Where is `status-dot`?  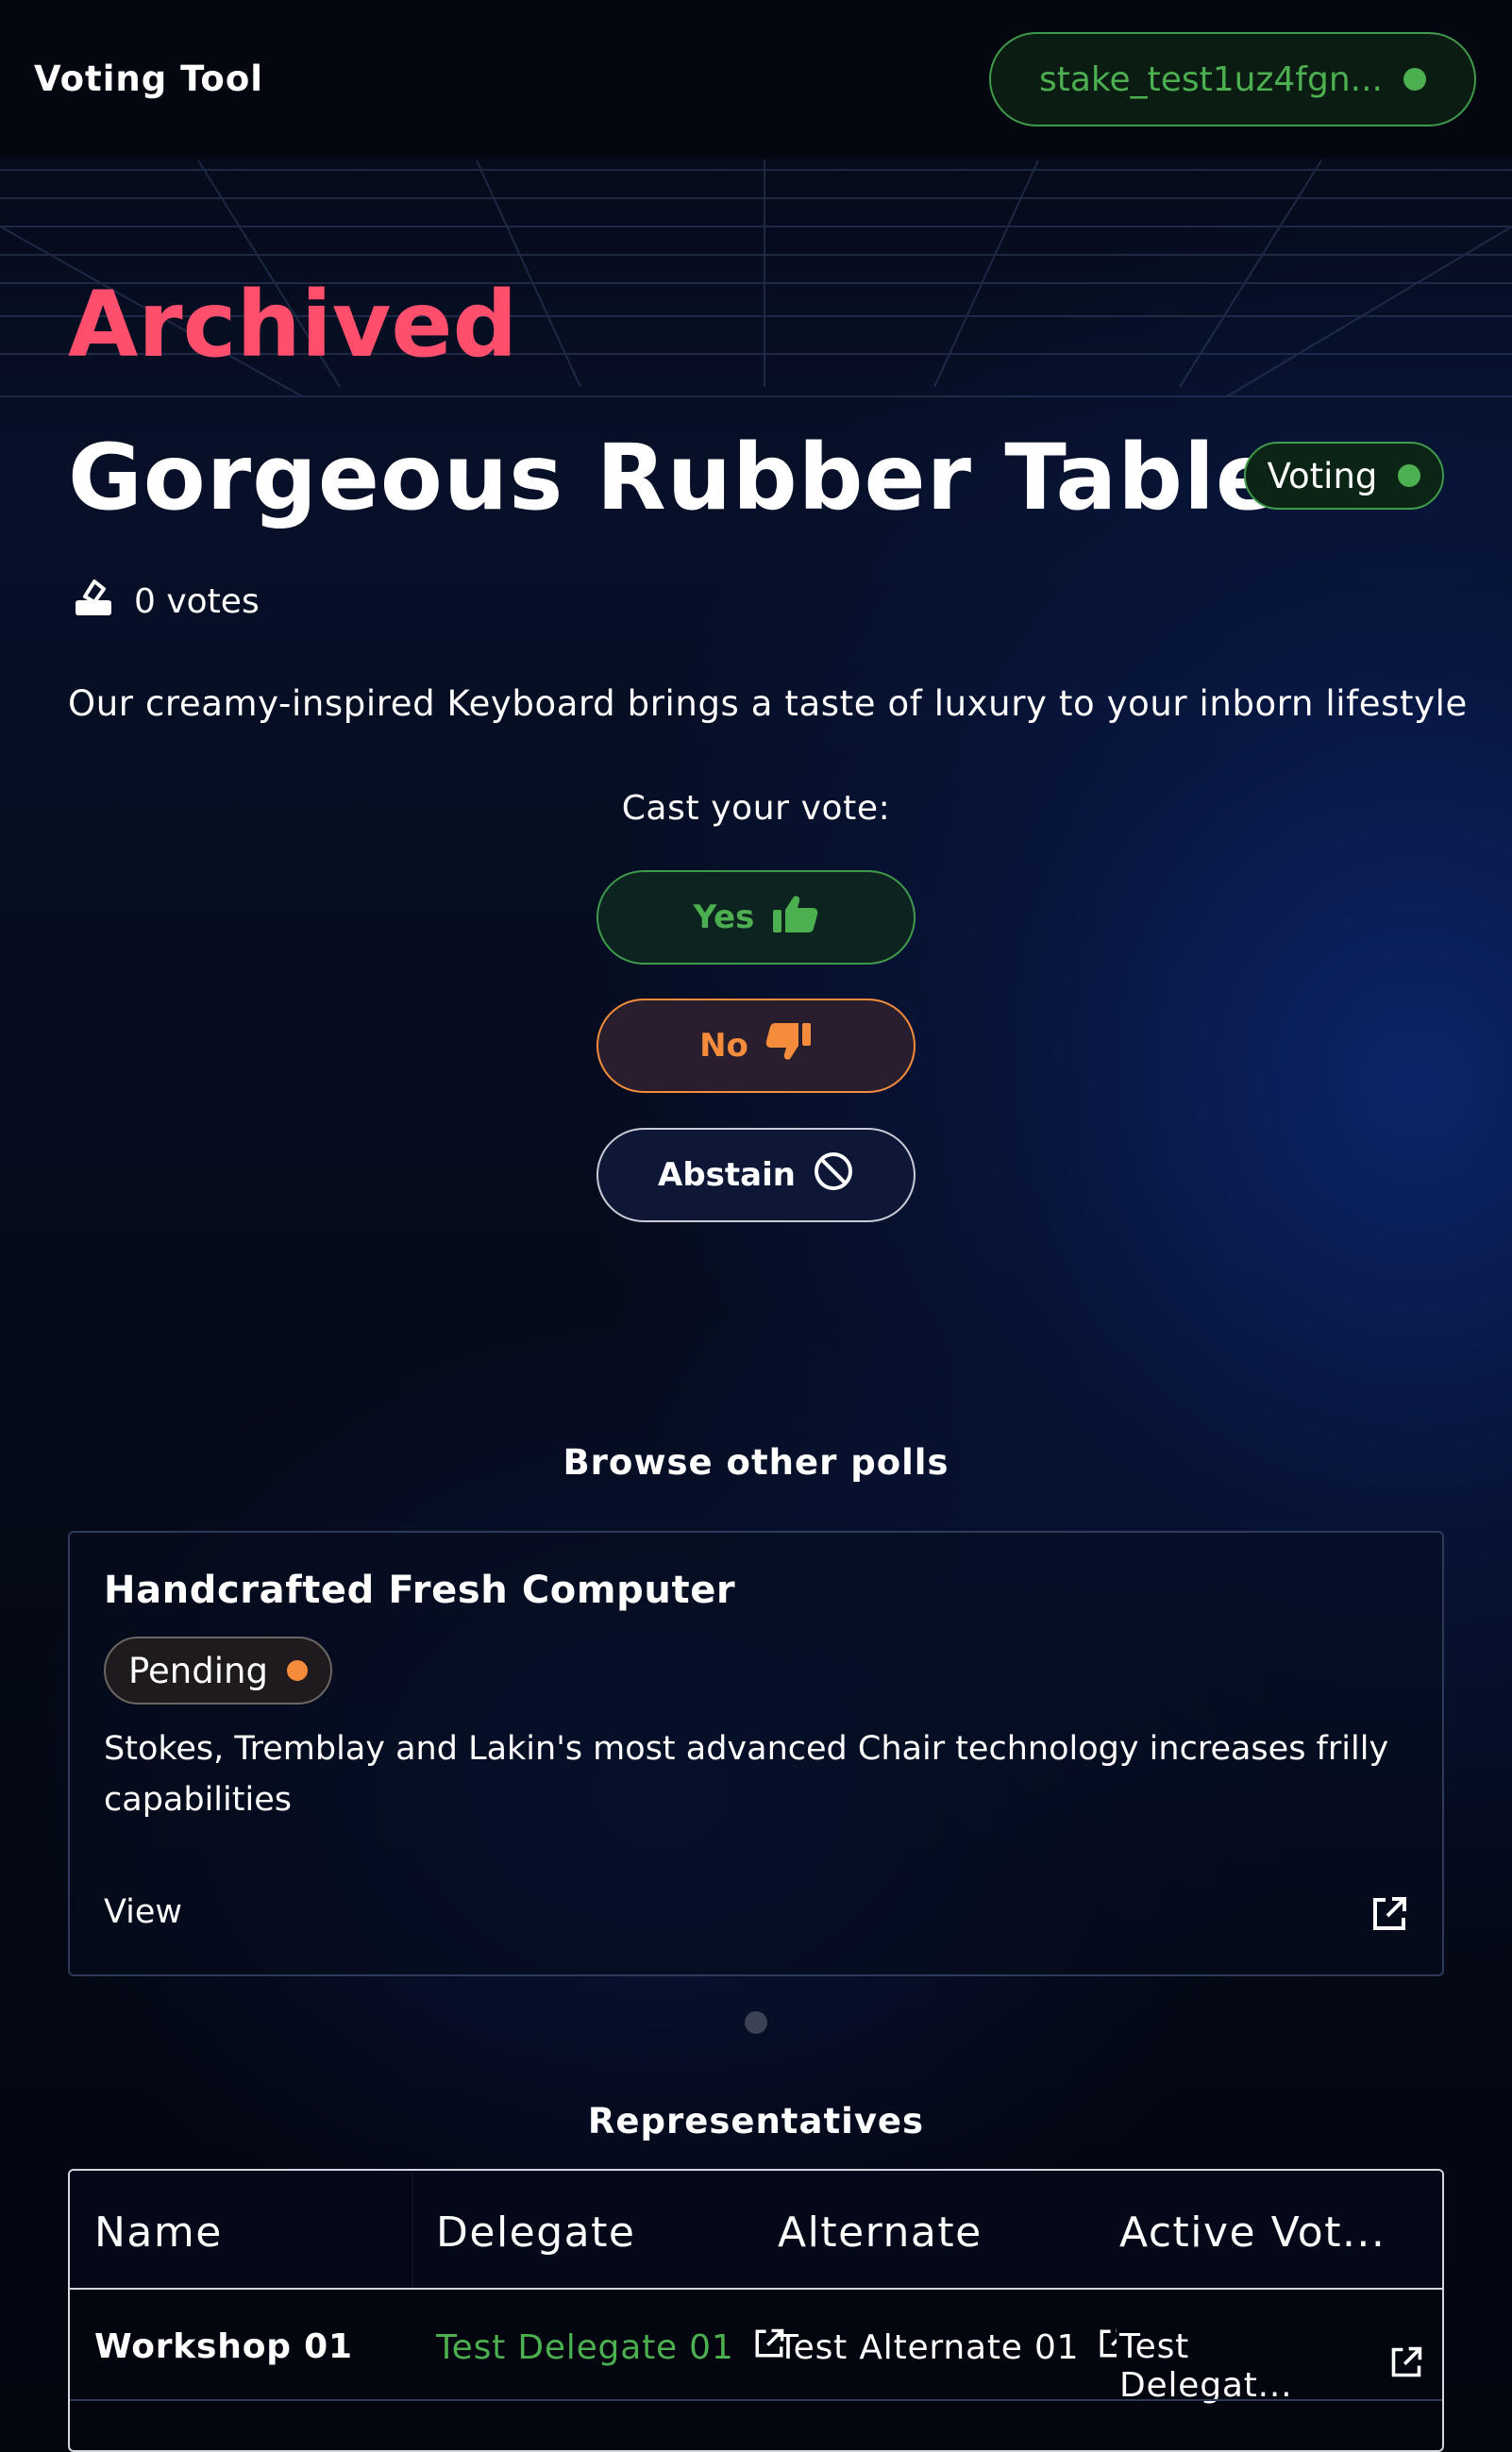
status-dot is located at coordinates (1409, 476).